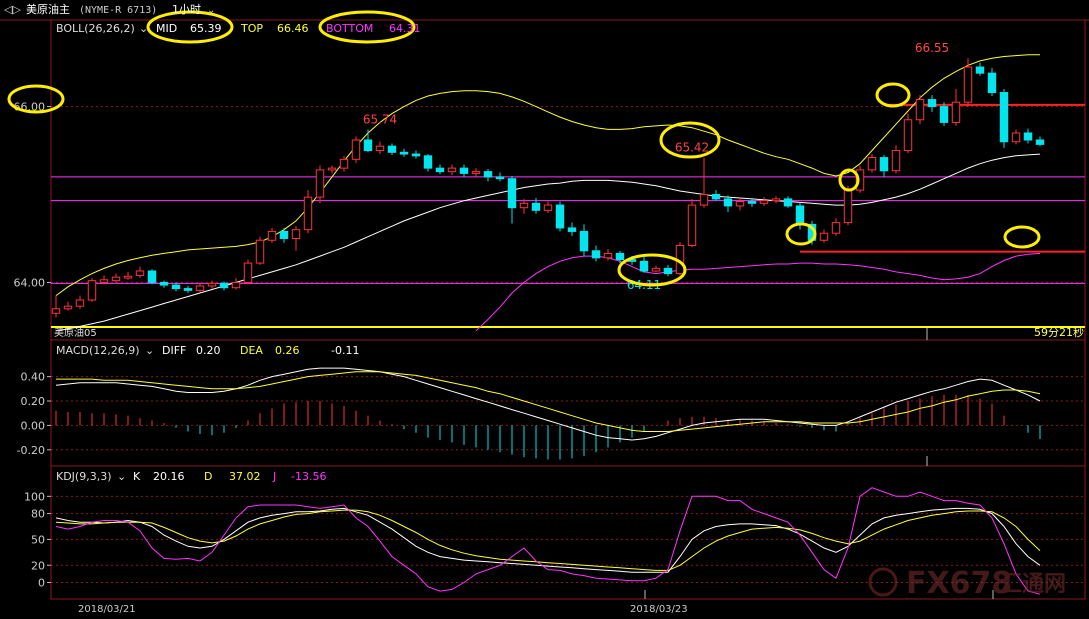 The image size is (1089, 619). Describe the element at coordinates (174, 350) in the screenshot. I see `macd-diff-label: DIFF` at that location.